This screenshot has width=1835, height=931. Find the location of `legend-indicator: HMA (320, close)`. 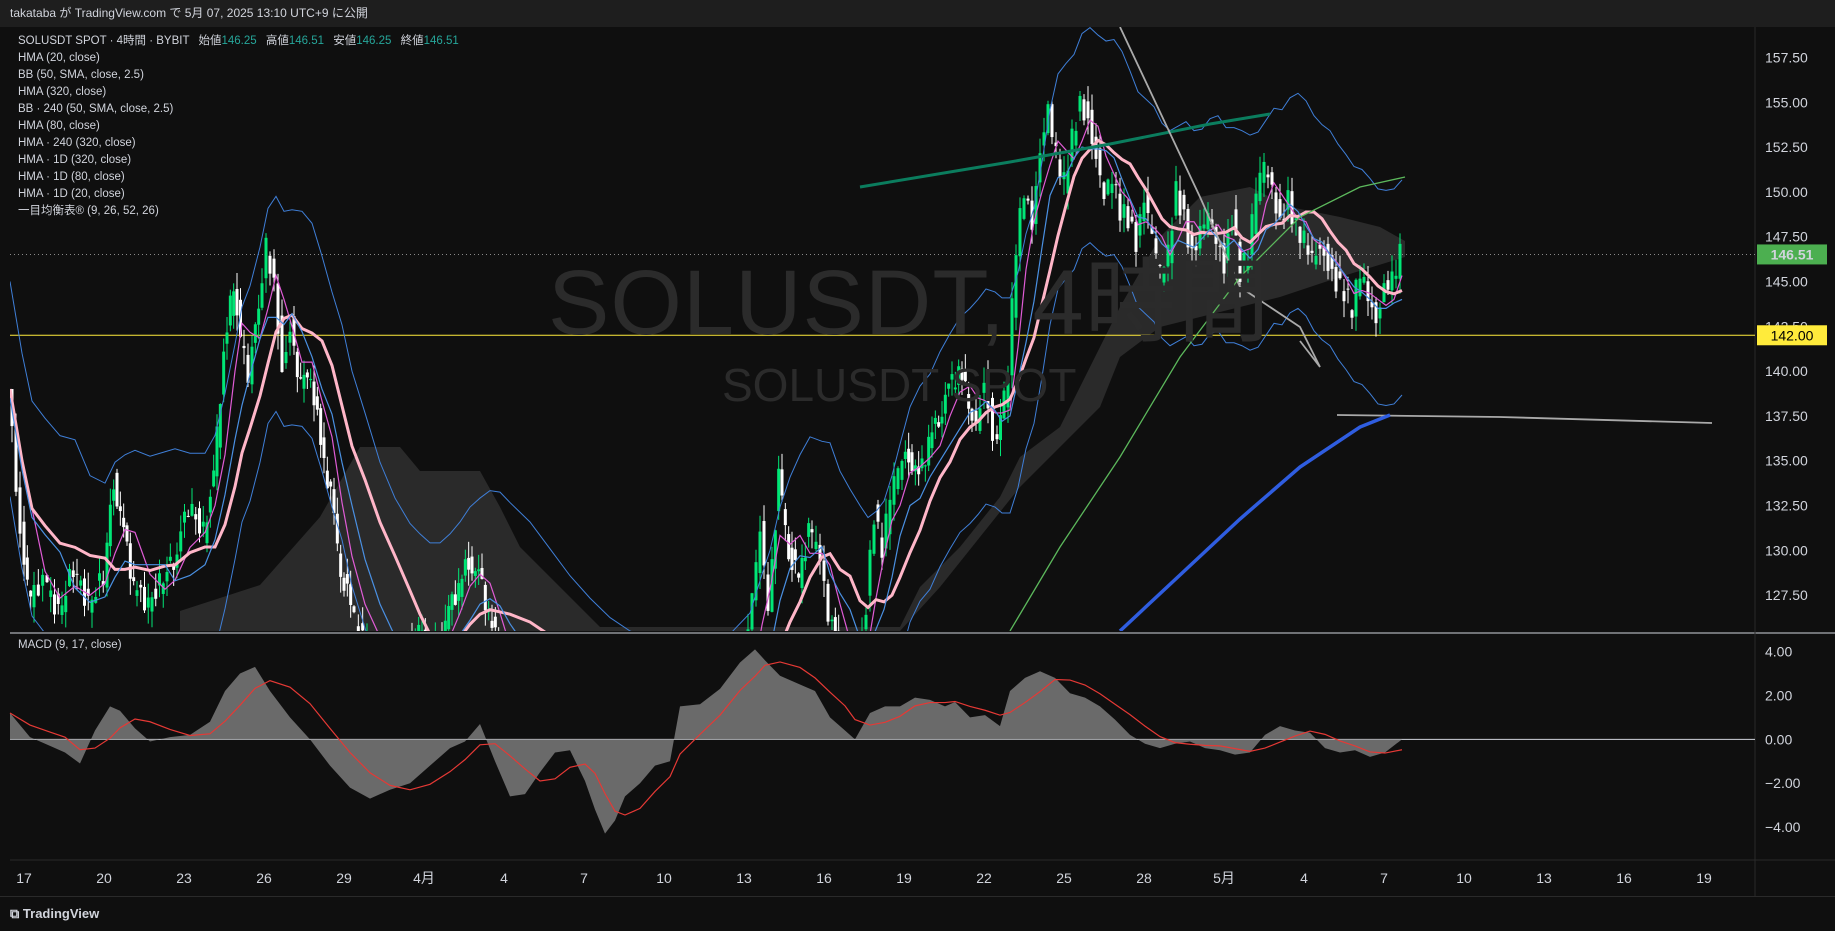

legend-indicator: HMA (320, close) is located at coordinates (238, 92).